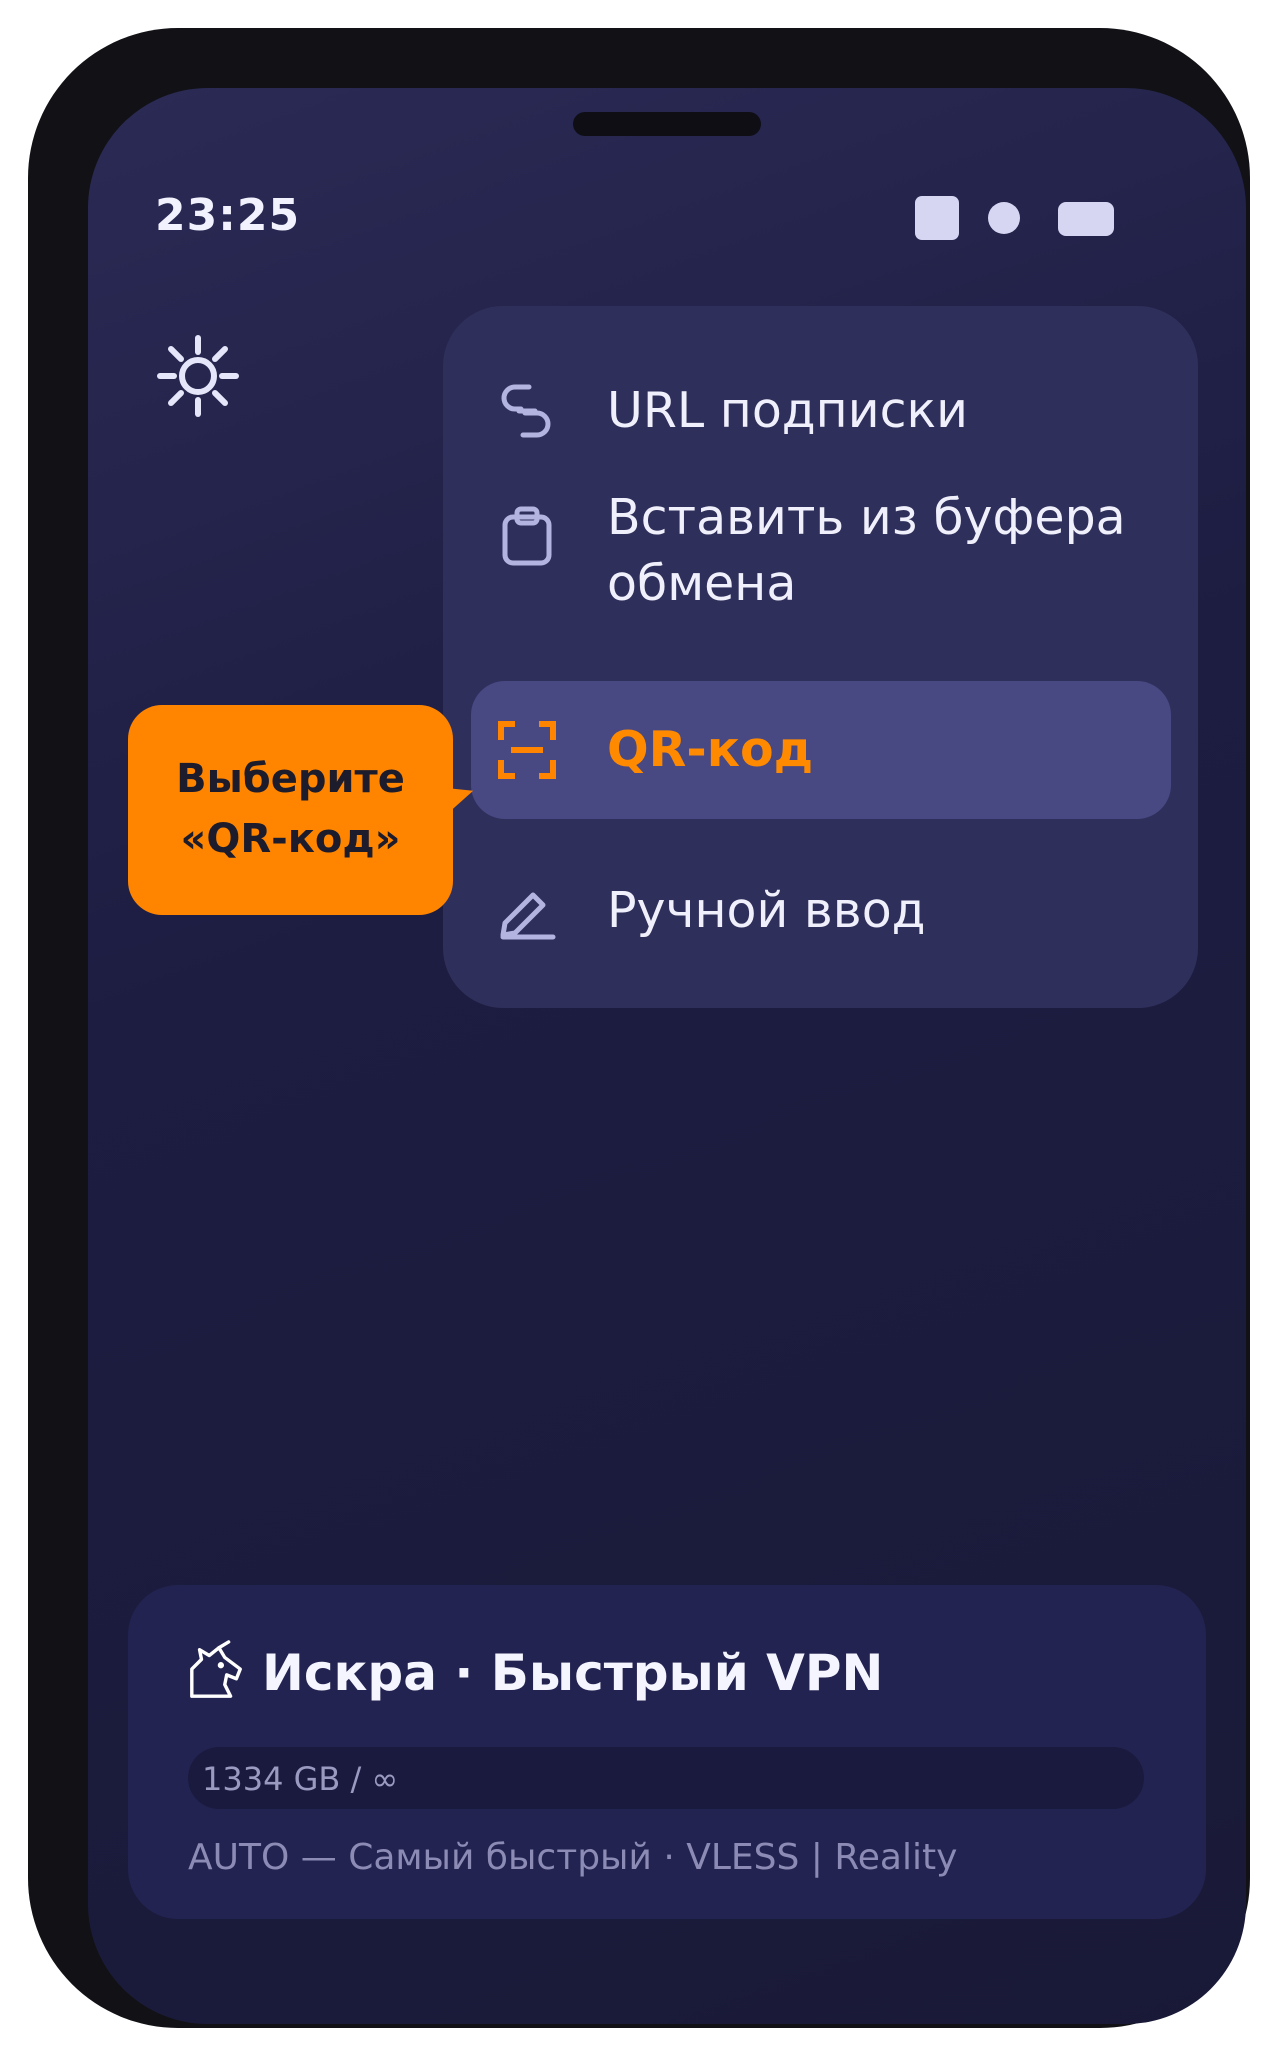 The height and width of the screenshot is (2056, 1278). What do you see at coordinates (787, 410) in the screenshot?
I see `menu-item-label: URL подписки` at bounding box center [787, 410].